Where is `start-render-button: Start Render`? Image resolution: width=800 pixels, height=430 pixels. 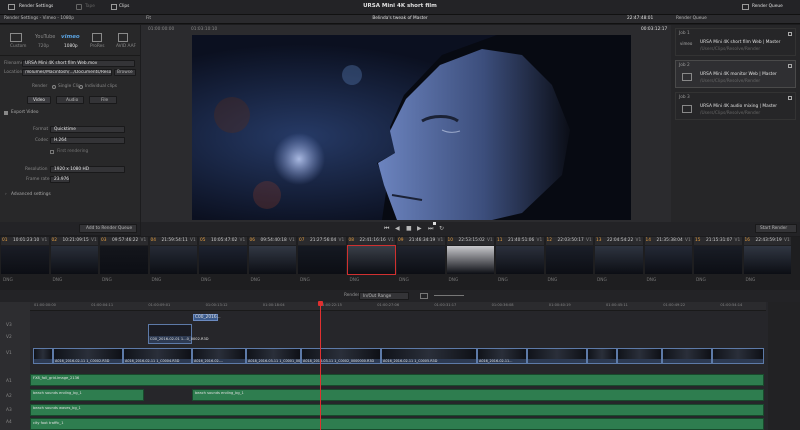 start-render-button: Start Render is located at coordinates (776, 228).